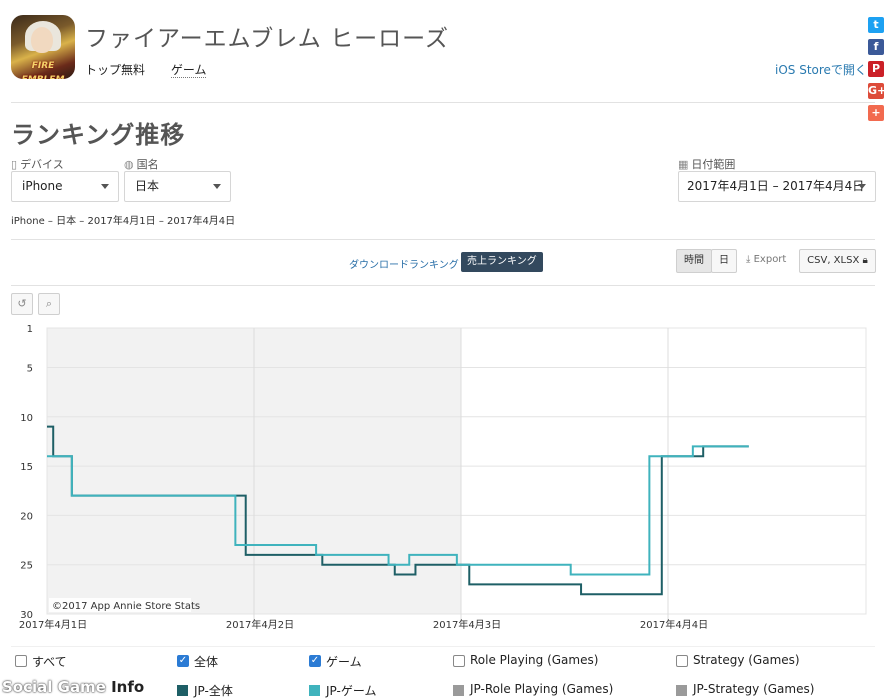 This screenshot has width=884, height=700. What do you see at coordinates (115, 70) in the screenshot?
I see `app-category: トップ無料` at bounding box center [115, 70].